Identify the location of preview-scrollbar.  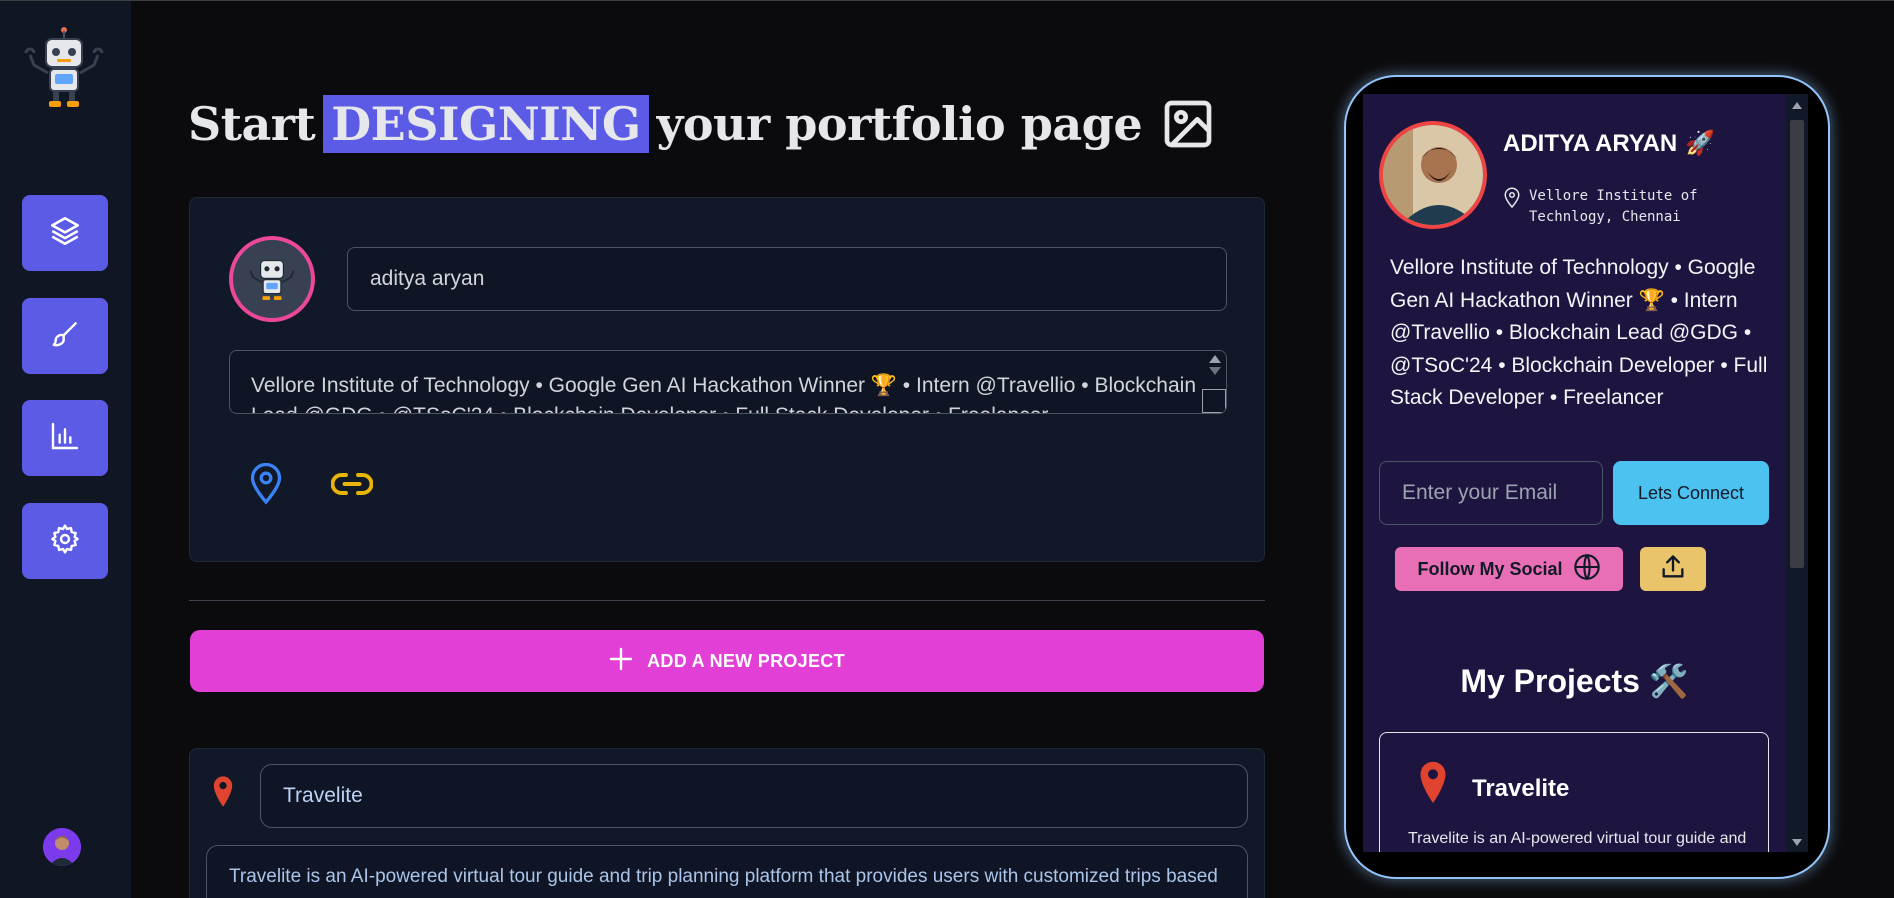
(1797, 473).